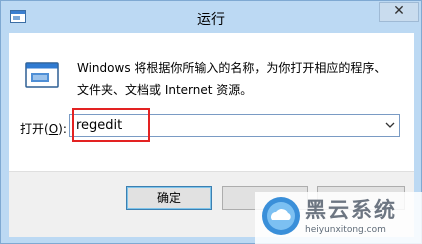 The height and width of the screenshot is (244, 422). I want to click on close-icon: ✕, so click(399, 11).